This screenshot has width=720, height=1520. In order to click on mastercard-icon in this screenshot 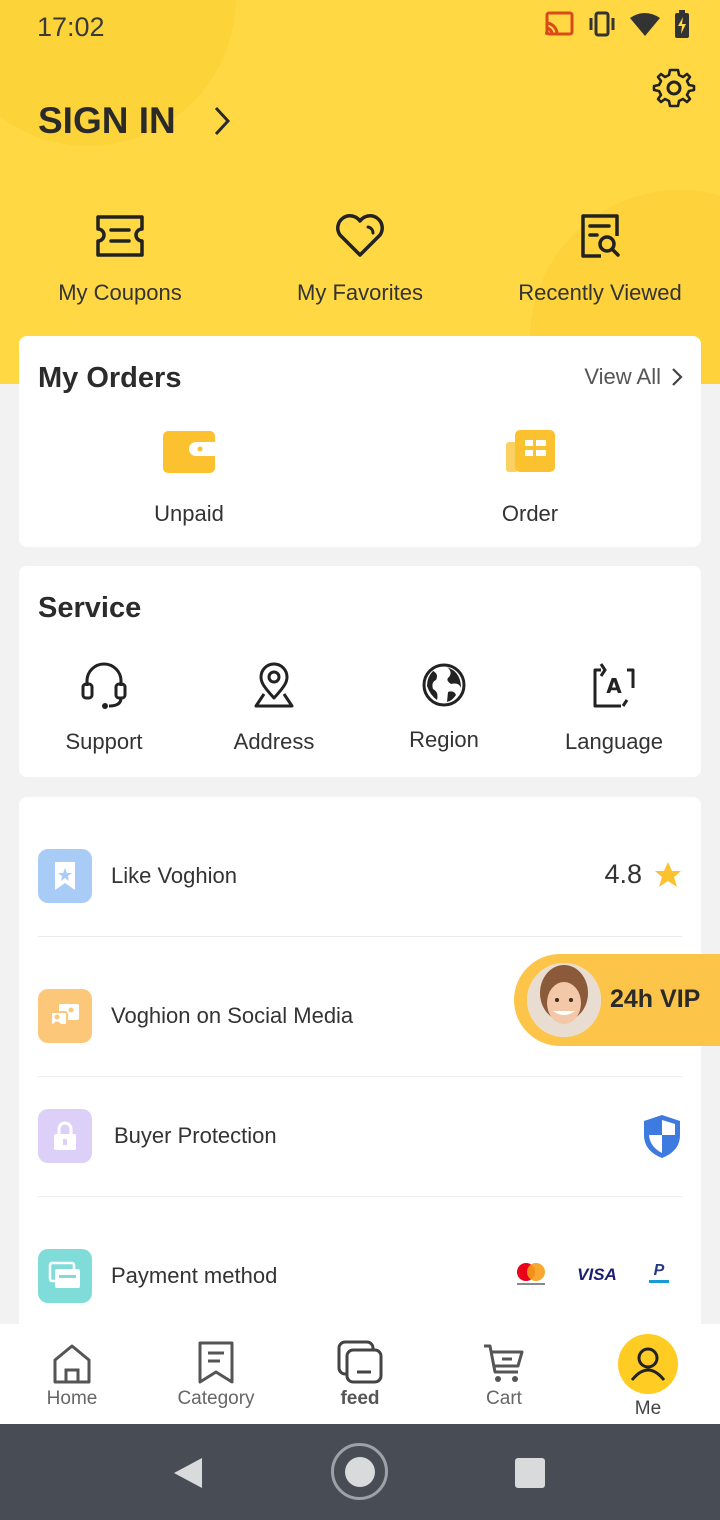, I will do `click(531, 1274)`.